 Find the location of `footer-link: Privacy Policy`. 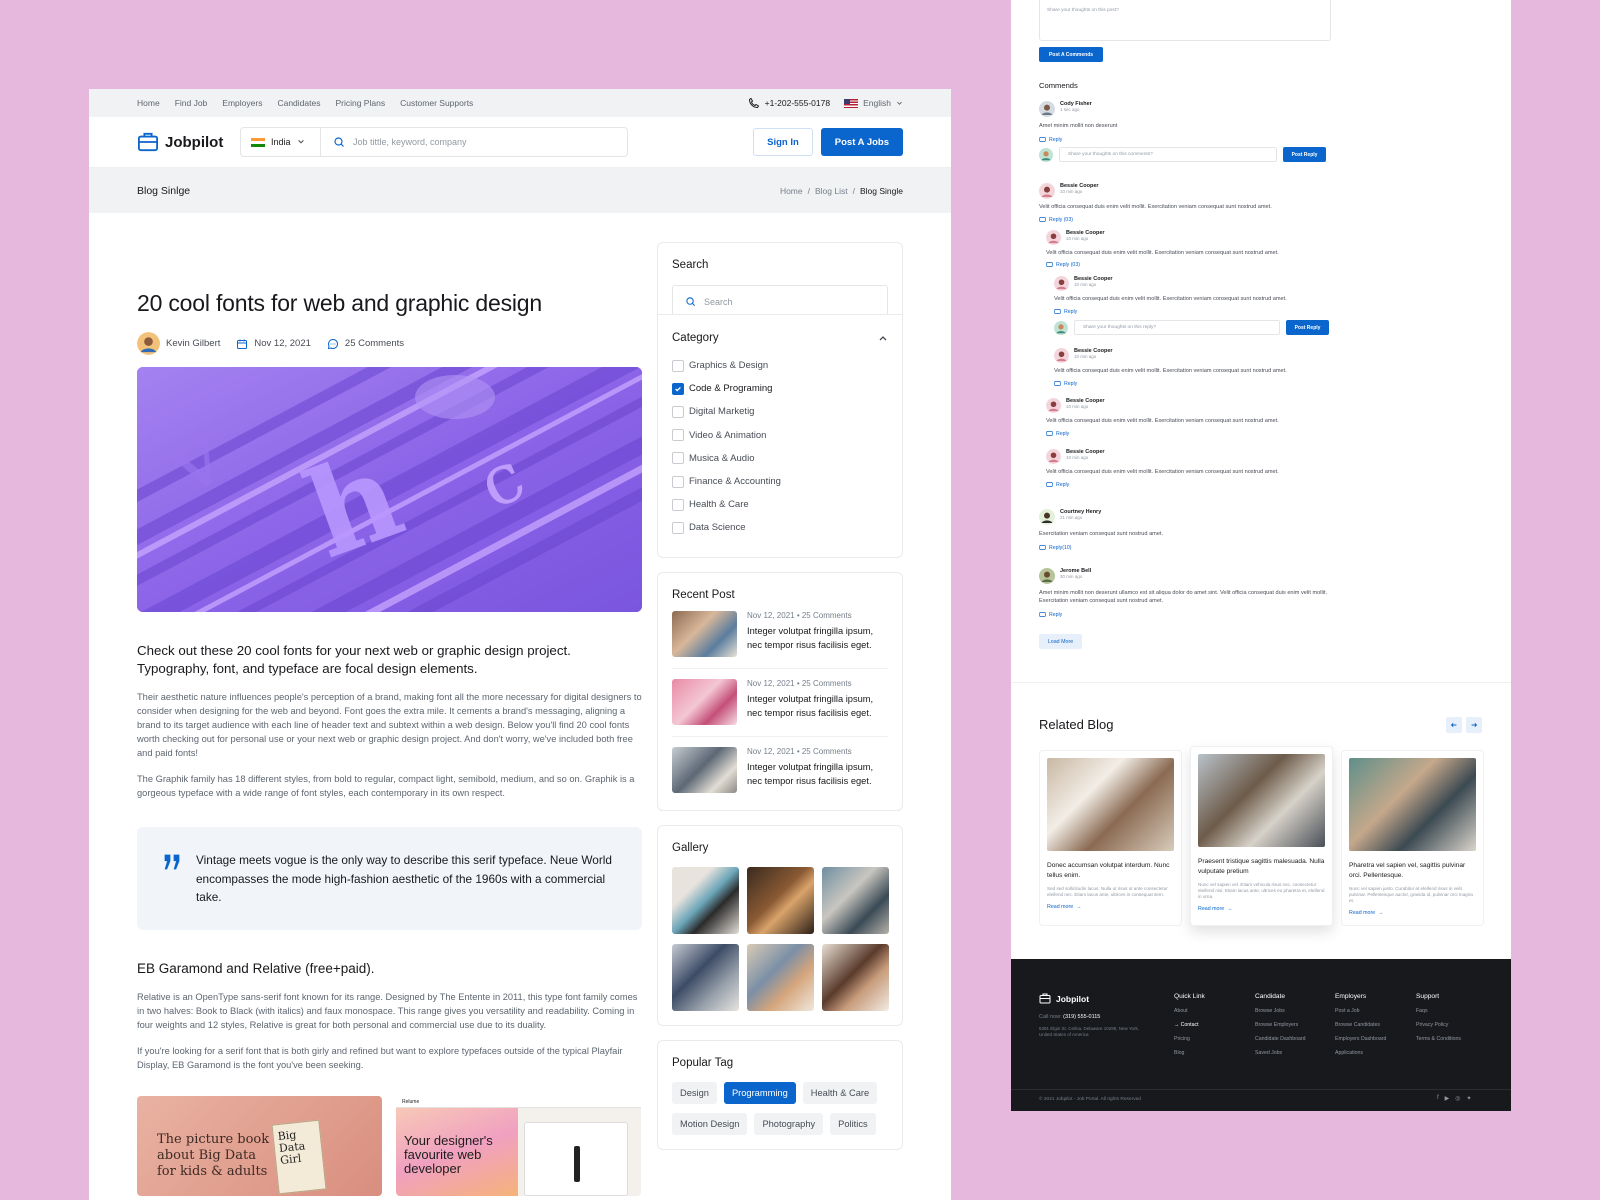

footer-link: Privacy Policy is located at coordinates (1438, 1025).